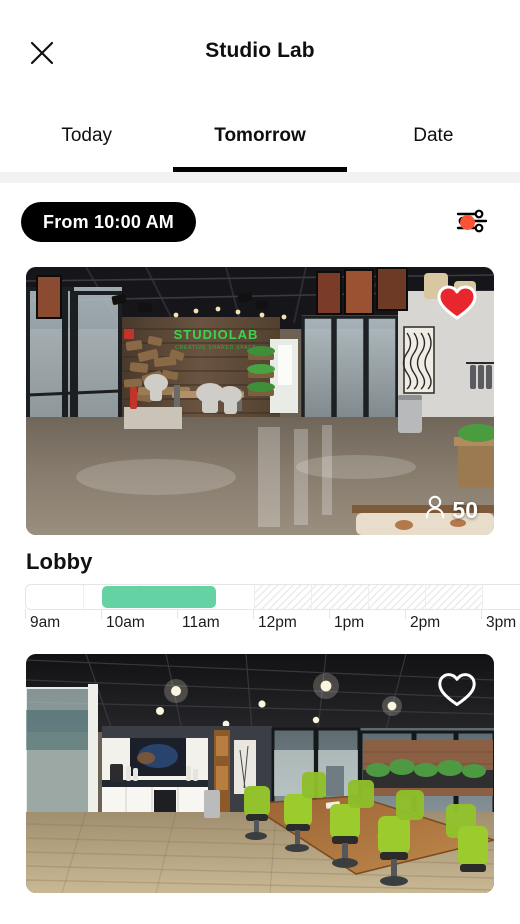 This screenshot has height=924, width=520. What do you see at coordinates (435, 510) in the screenshot?
I see `person-icon` at bounding box center [435, 510].